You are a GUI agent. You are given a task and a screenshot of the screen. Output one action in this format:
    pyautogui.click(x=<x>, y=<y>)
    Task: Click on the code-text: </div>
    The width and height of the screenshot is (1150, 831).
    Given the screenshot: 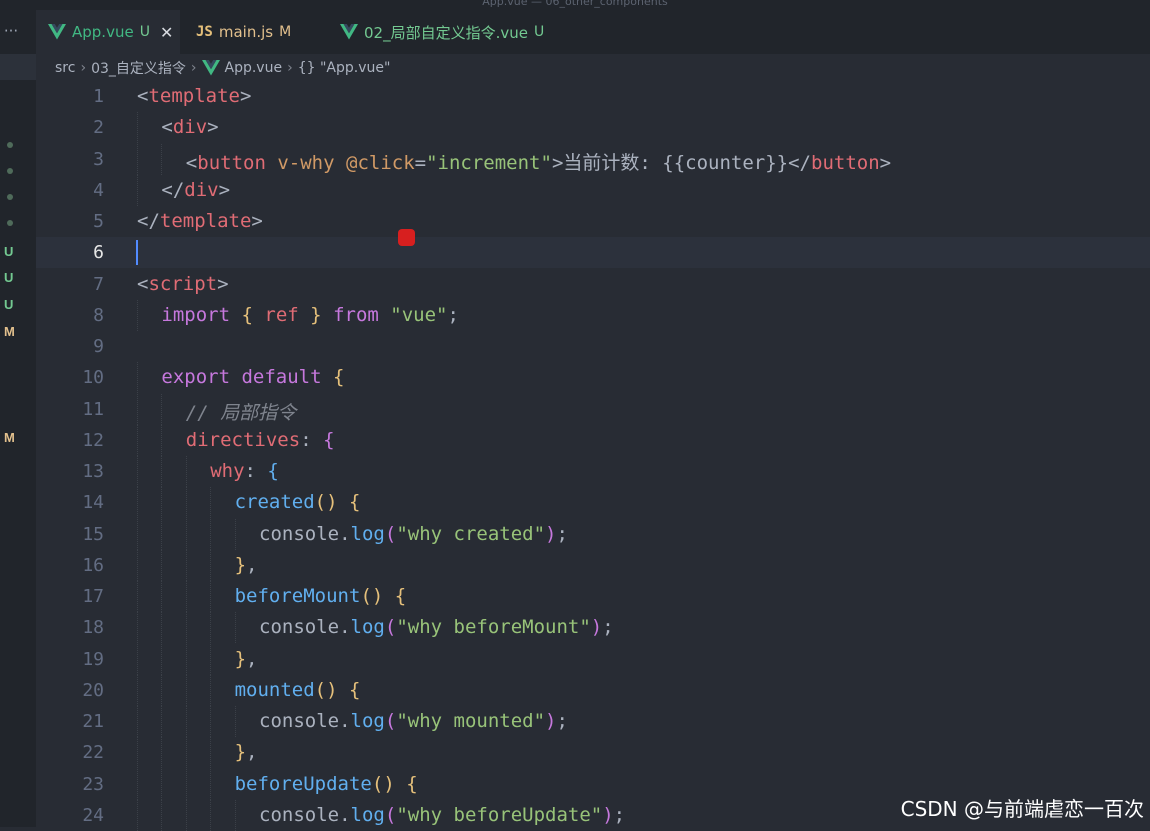 What is the action you would take?
    pyautogui.click(x=195, y=190)
    